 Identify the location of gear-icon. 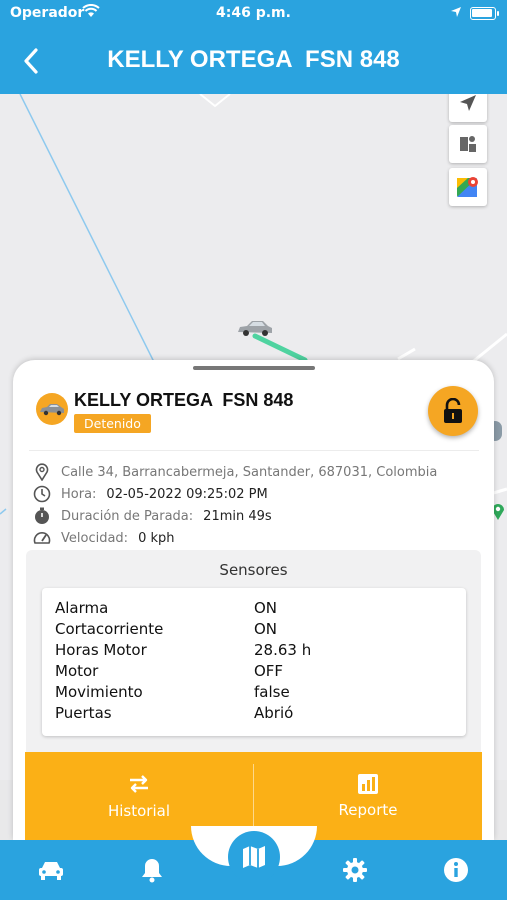
(355, 870).